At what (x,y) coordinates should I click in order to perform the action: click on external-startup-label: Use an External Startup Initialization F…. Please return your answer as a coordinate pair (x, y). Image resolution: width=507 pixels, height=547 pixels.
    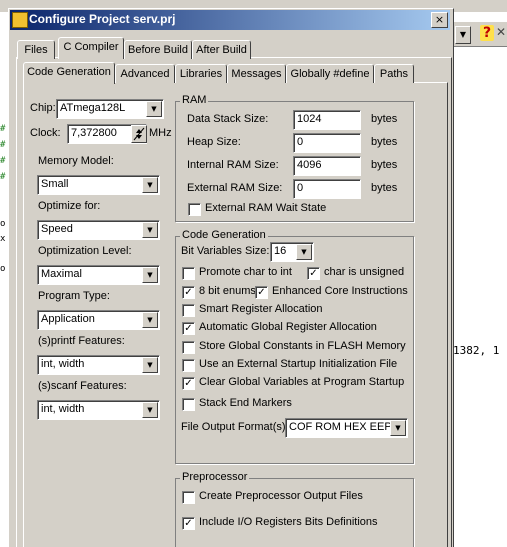
    Looking at the image, I should click on (298, 364).